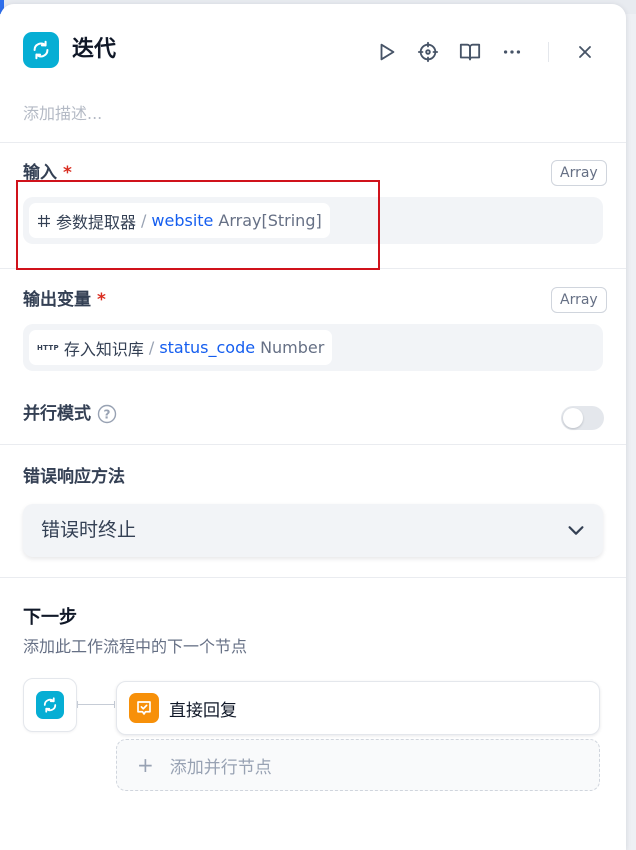 This screenshot has height=850, width=636. I want to click on output-type-badge: Array, so click(579, 300).